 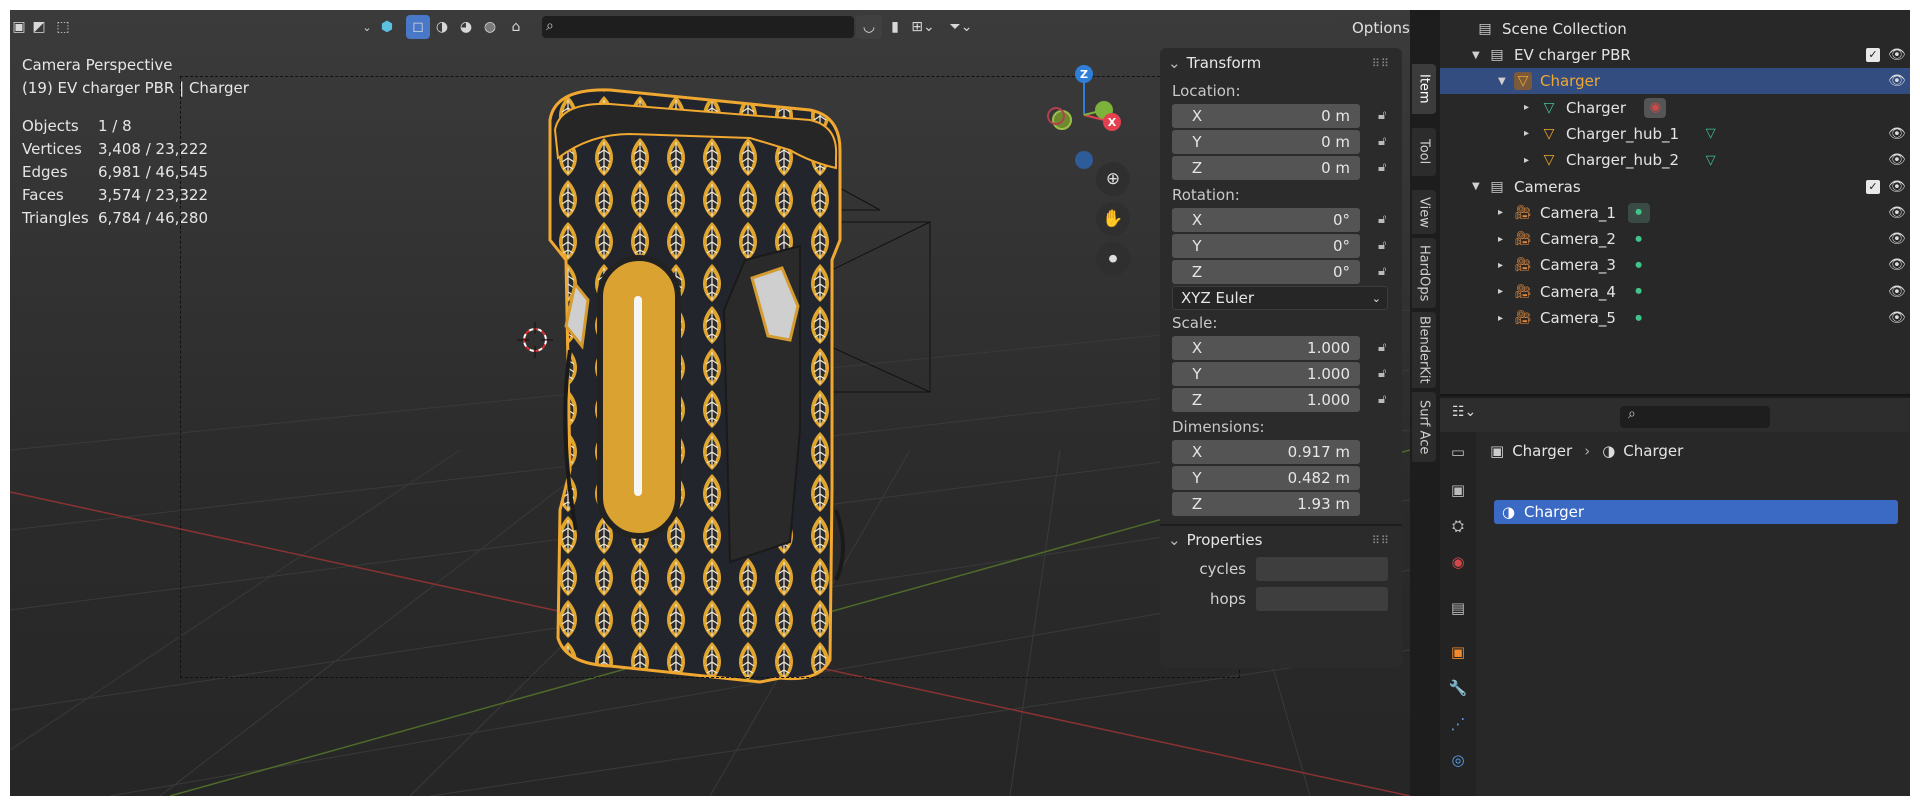 I want to click on navigation-gizmo: Z X, so click(x=1085, y=115).